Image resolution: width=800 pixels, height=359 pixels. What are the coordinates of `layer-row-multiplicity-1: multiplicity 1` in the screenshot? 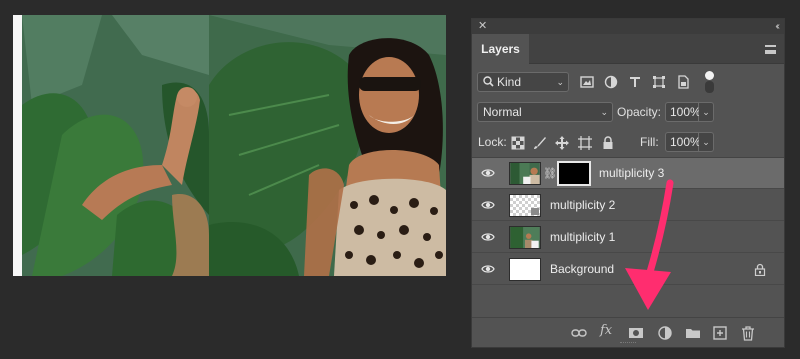 It's located at (628, 237).